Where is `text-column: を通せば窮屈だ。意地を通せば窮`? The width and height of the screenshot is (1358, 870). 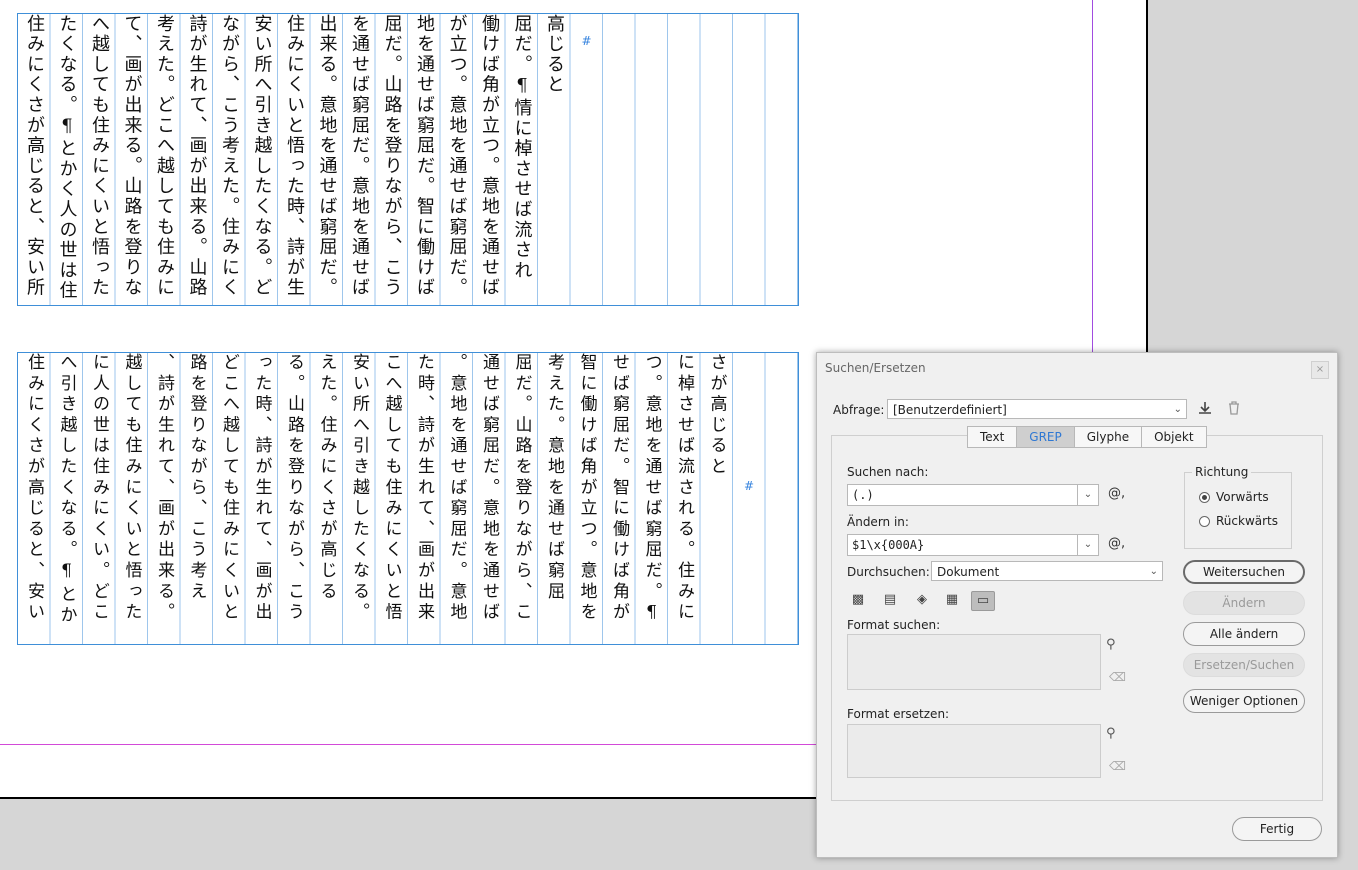
text-column: を通せば窮屈だ。意地を通せば窮 is located at coordinates (359, 156).